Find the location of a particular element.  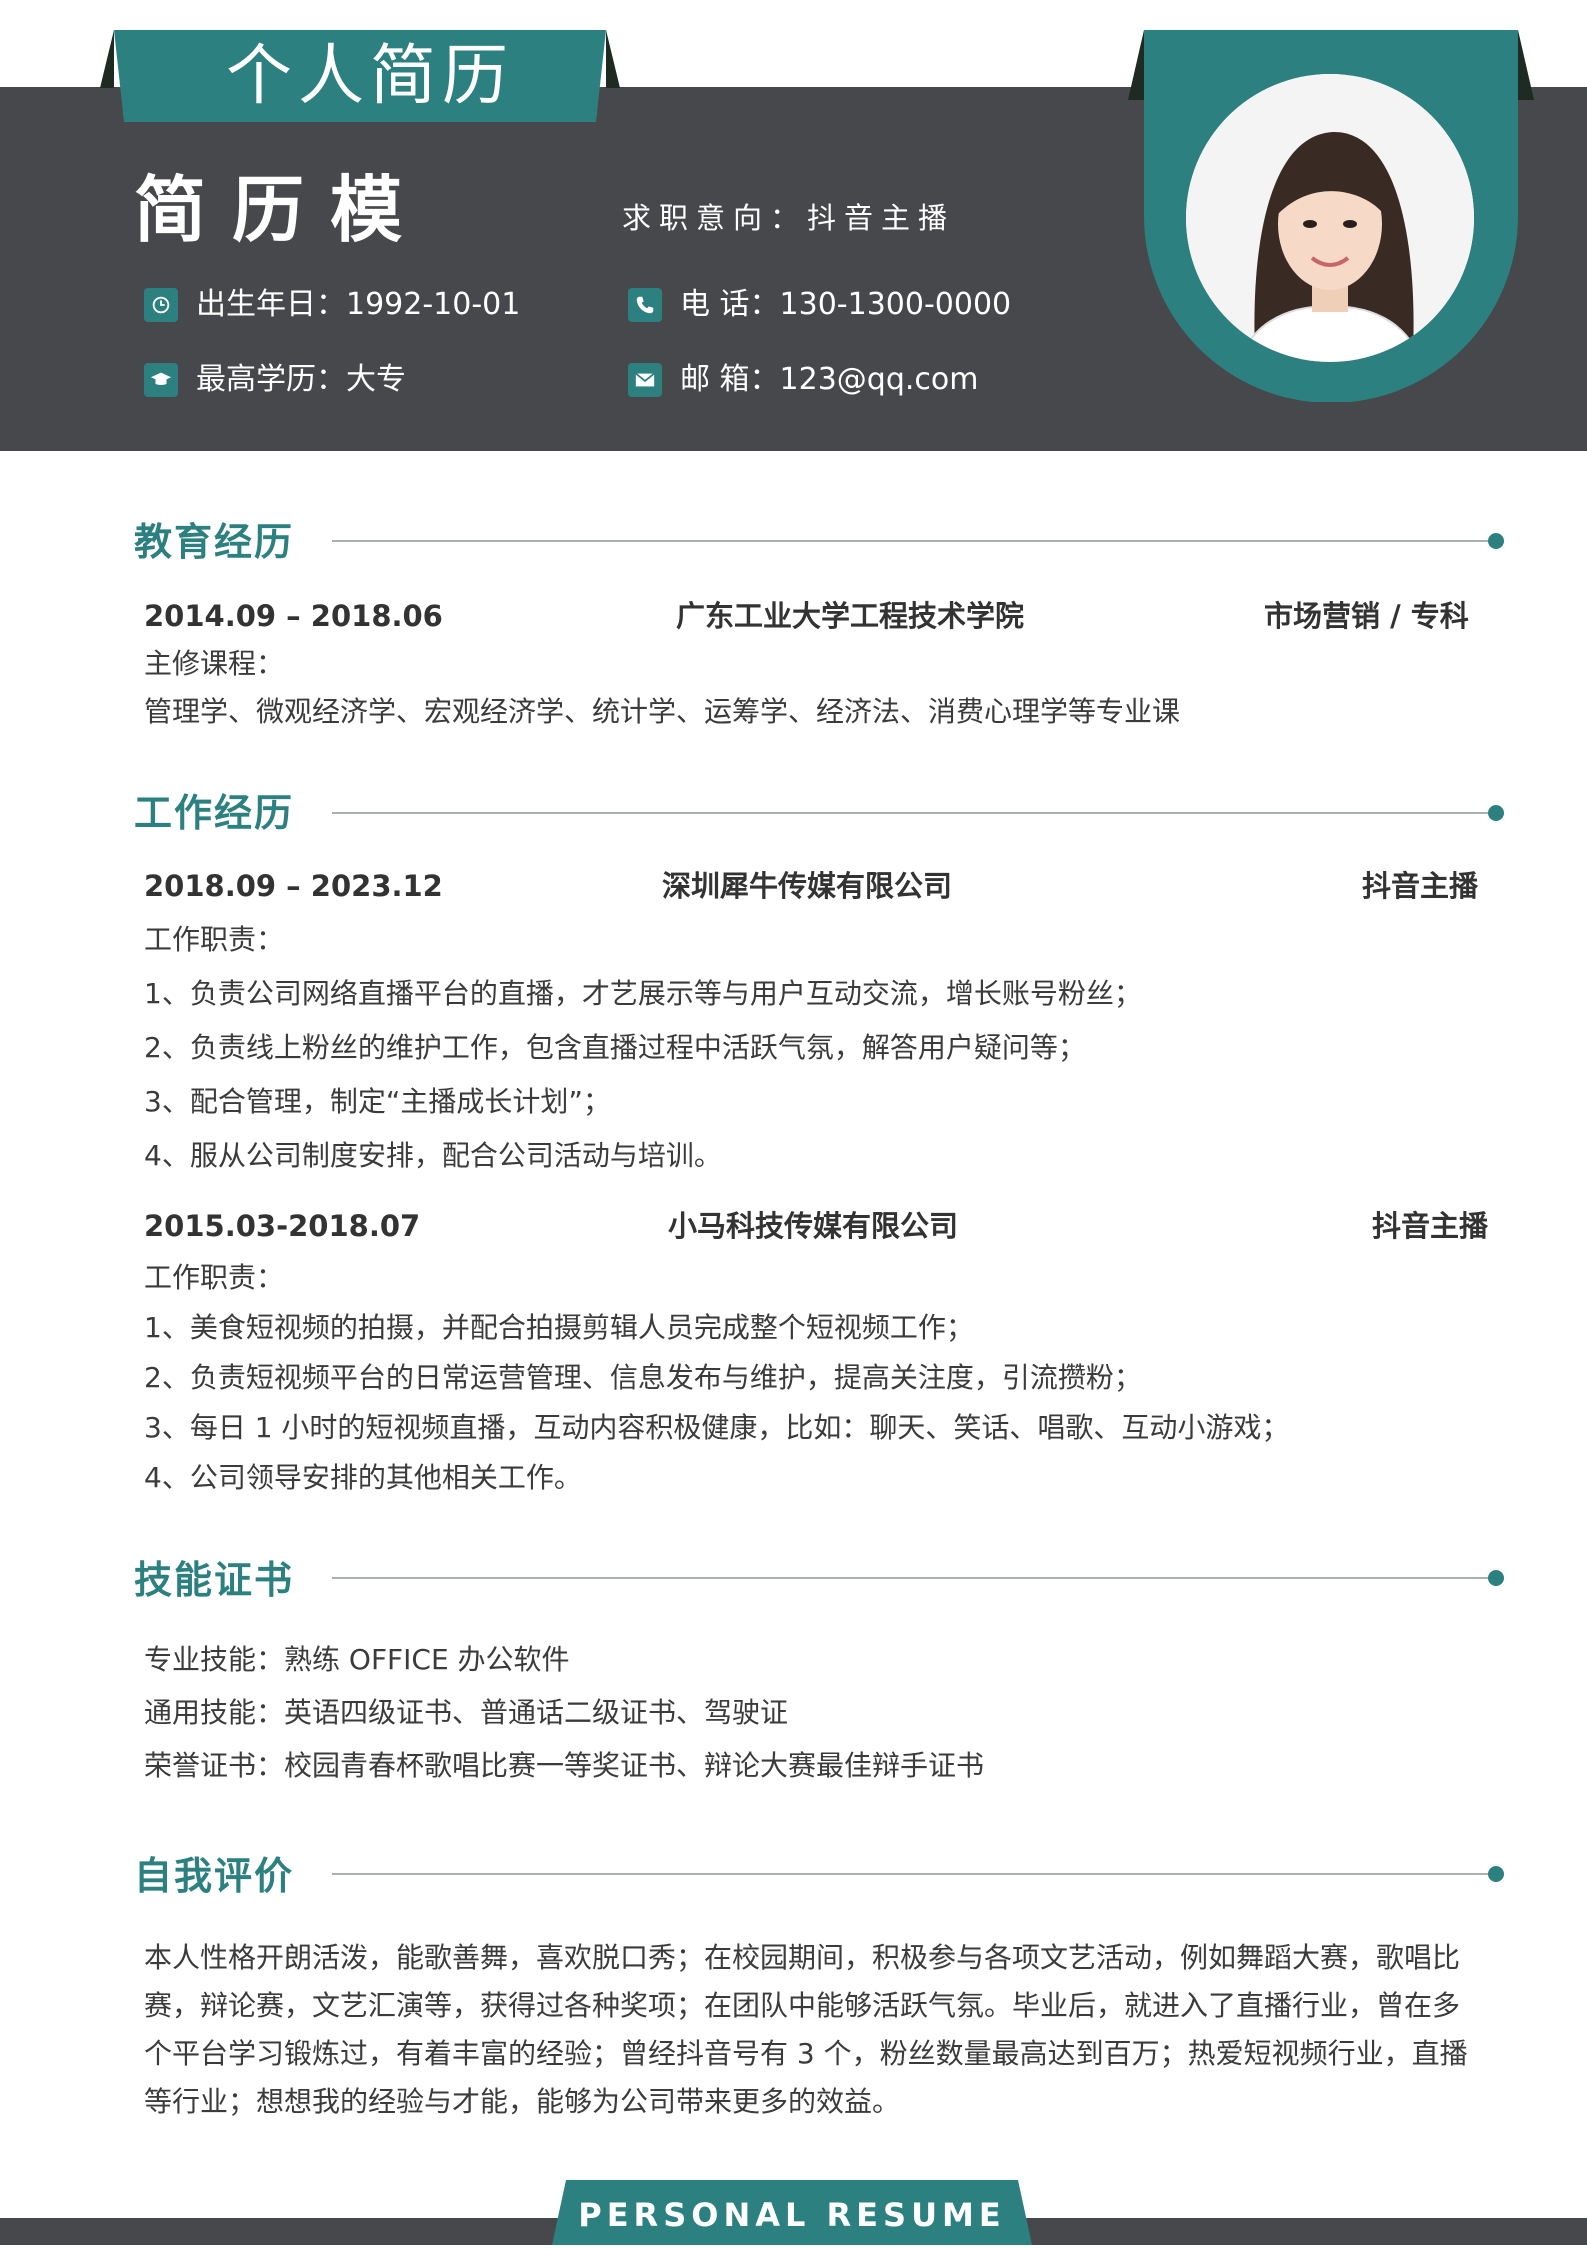

phone-text: 电 话：130-1300-0000 is located at coordinates (846, 304).